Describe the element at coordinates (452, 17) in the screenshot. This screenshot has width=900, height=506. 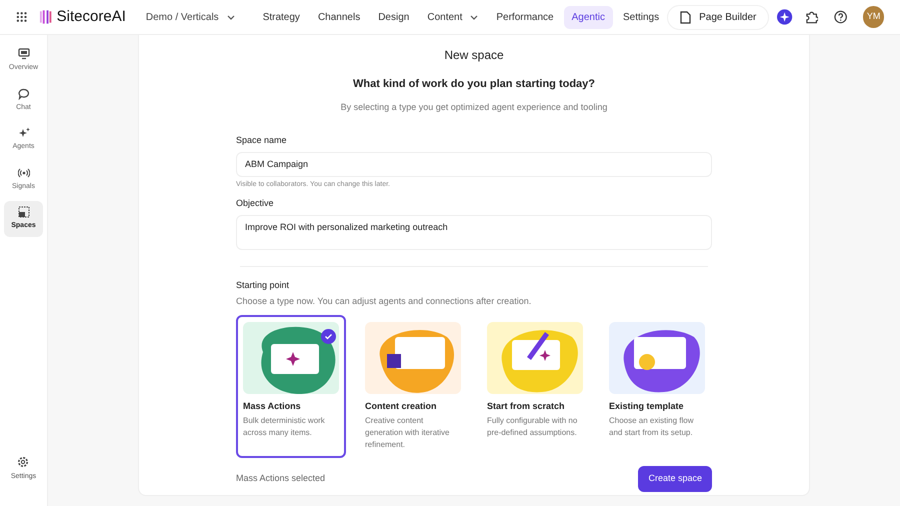
I see `nav-tab: Content` at that location.